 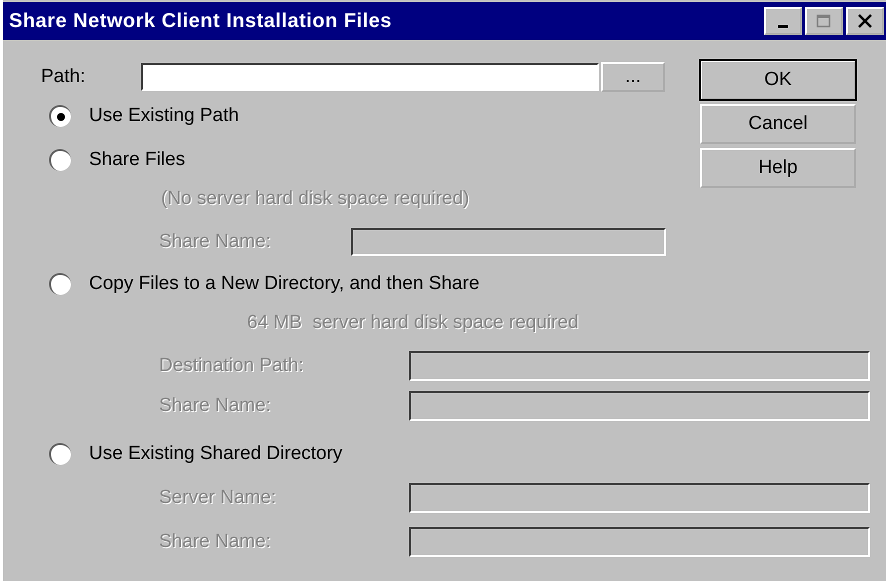 I want to click on minimize-button, so click(x=783, y=21).